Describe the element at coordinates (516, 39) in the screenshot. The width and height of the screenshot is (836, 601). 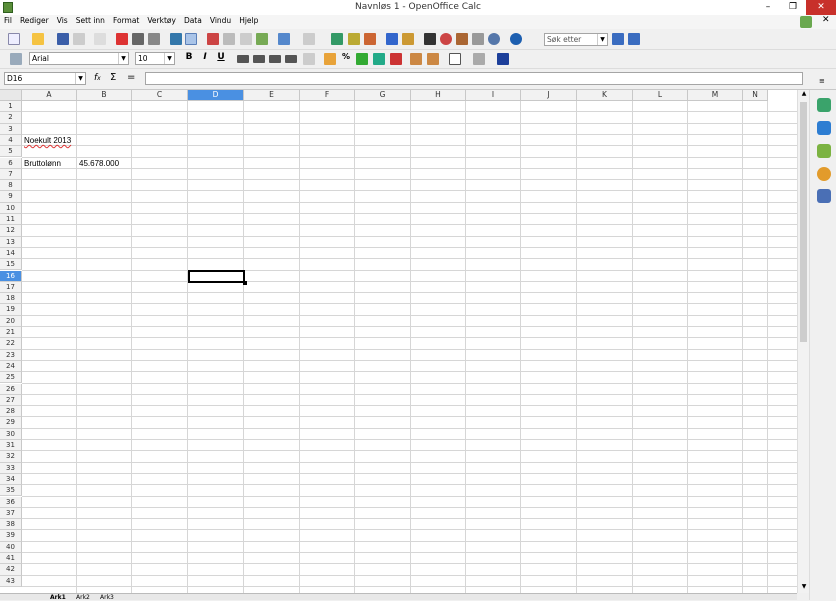
I see `help-icon` at that location.